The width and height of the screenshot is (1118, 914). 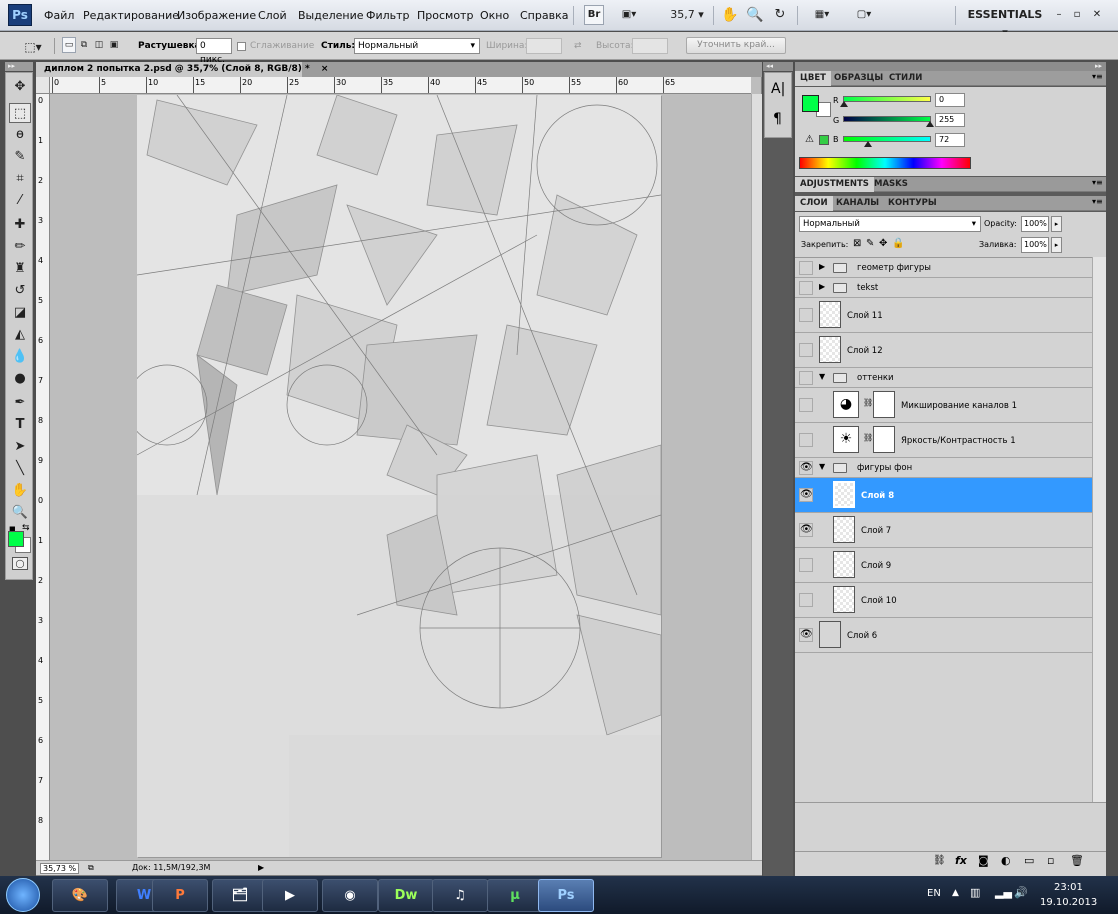 What do you see at coordinates (1097, 15) in the screenshot?
I see `close-icon: ✕` at bounding box center [1097, 15].